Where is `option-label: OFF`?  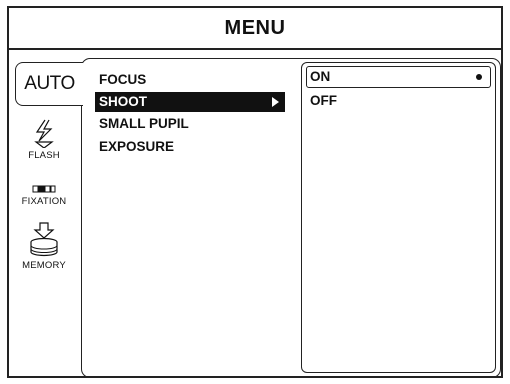 option-label: OFF is located at coordinates (323, 100).